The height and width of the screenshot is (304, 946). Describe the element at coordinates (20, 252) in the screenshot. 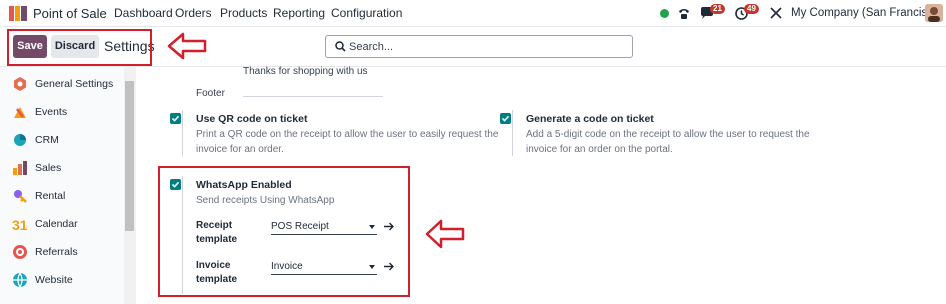

I see `referrals-icon` at that location.